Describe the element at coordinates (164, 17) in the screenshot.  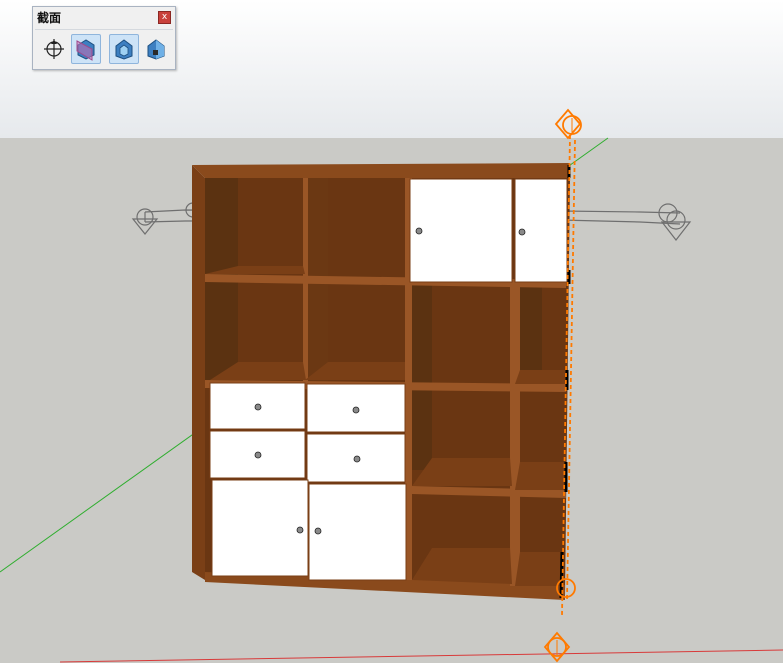
I see `close-icon: x` at that location.